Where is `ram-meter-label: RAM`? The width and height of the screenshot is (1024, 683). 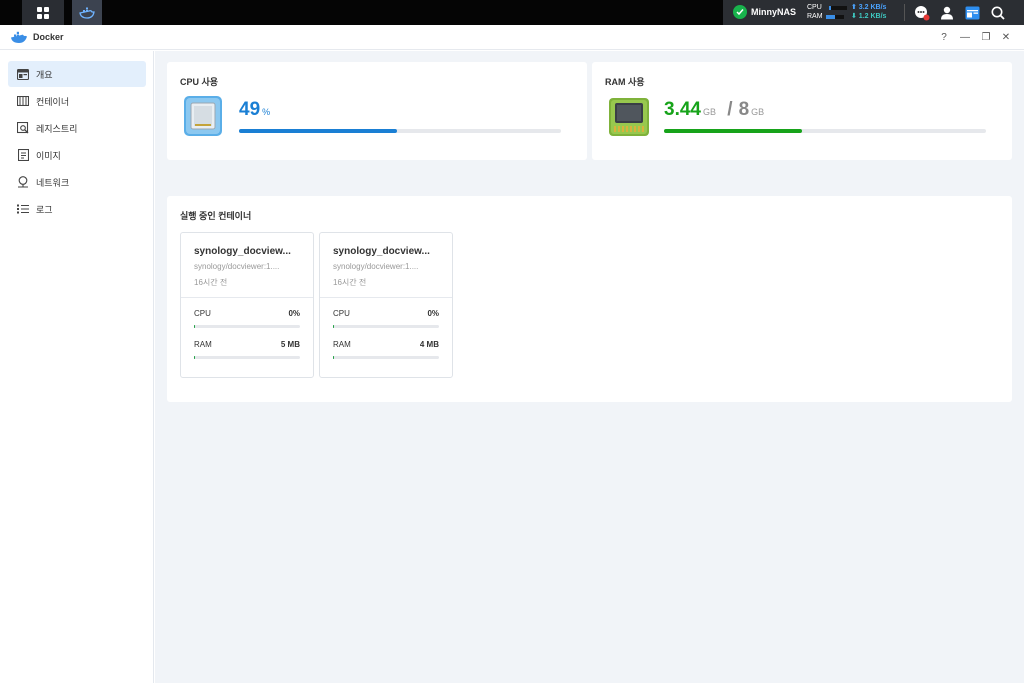
ram-meter-label: RAM is located at coordinates (815, 16).